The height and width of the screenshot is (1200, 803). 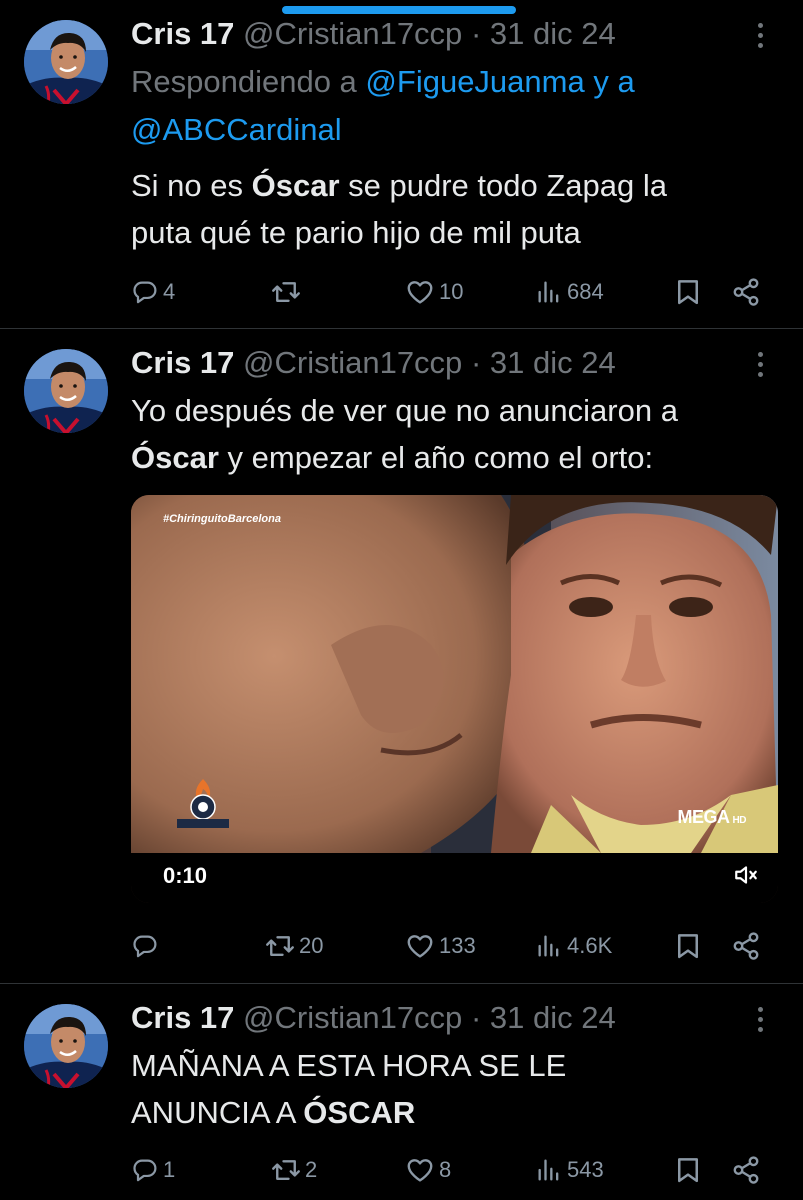 I want to click on replying-conj: y a, so click(x=614, y=81).